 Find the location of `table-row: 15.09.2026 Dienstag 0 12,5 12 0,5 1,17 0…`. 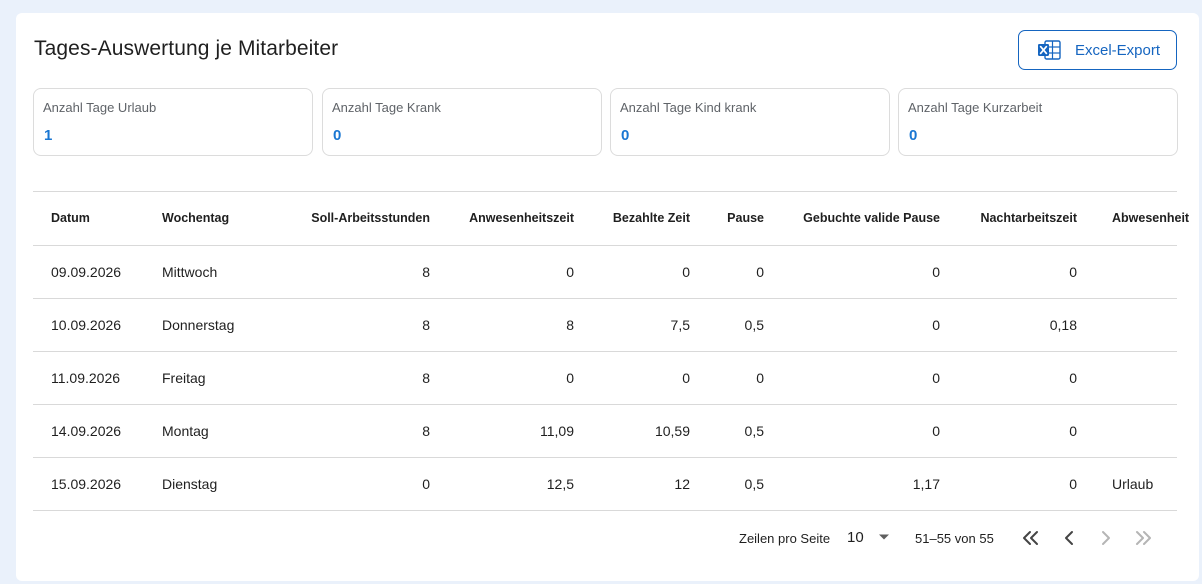

table-row: 15.09.2026 Dienstag 0 12,5 12 0,5 1,17 0… is located at coordinates (605, 484).